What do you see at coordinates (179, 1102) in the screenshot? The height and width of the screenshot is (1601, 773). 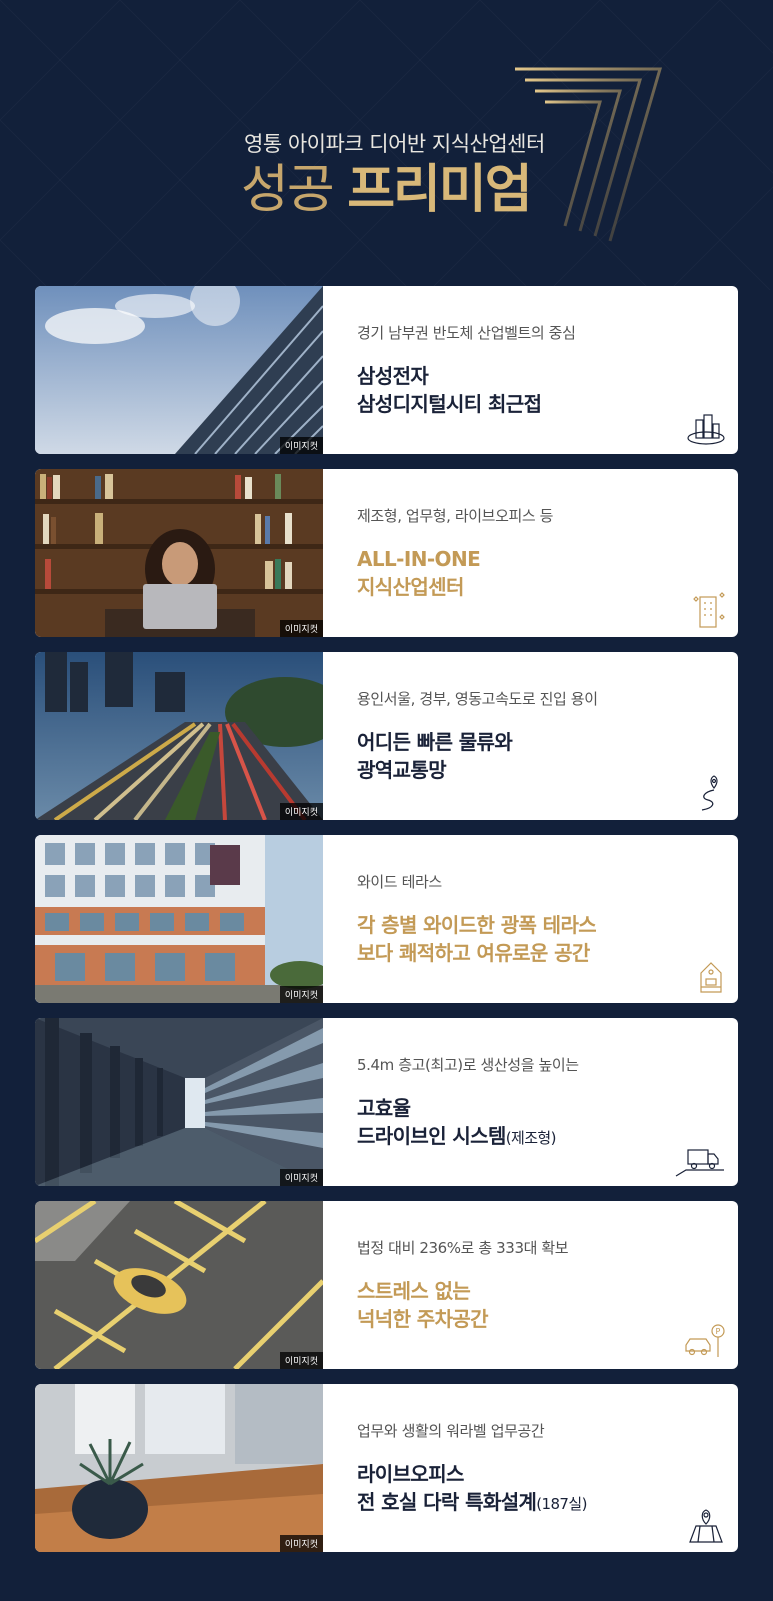 I see `concrete-corridor-photo: 이미지컷` at bounding box center [179, 1102].